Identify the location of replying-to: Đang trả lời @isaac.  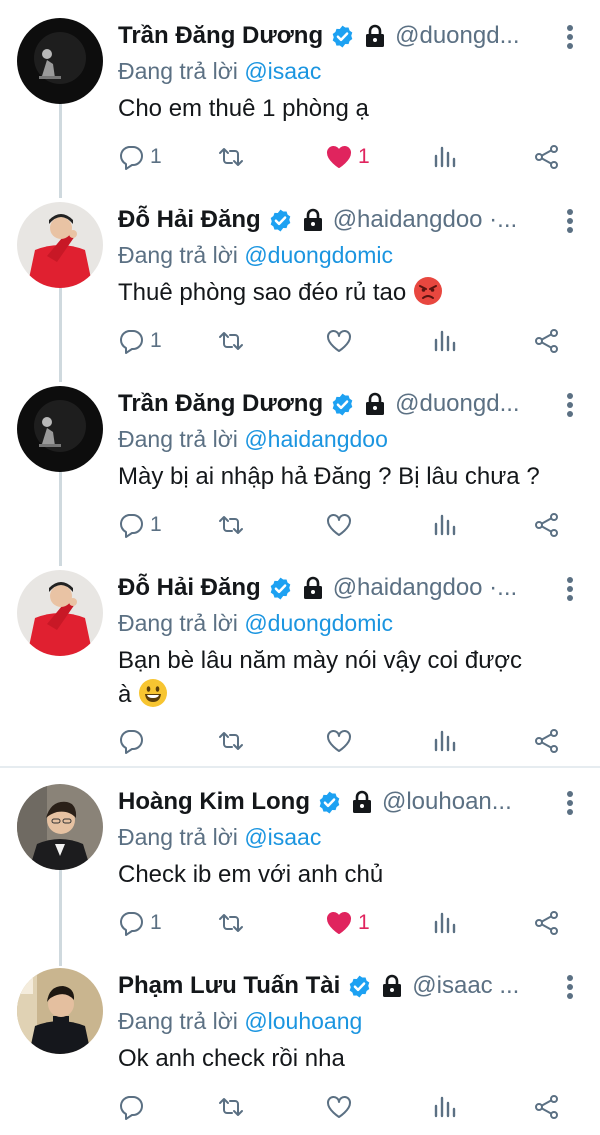
(219, 837).